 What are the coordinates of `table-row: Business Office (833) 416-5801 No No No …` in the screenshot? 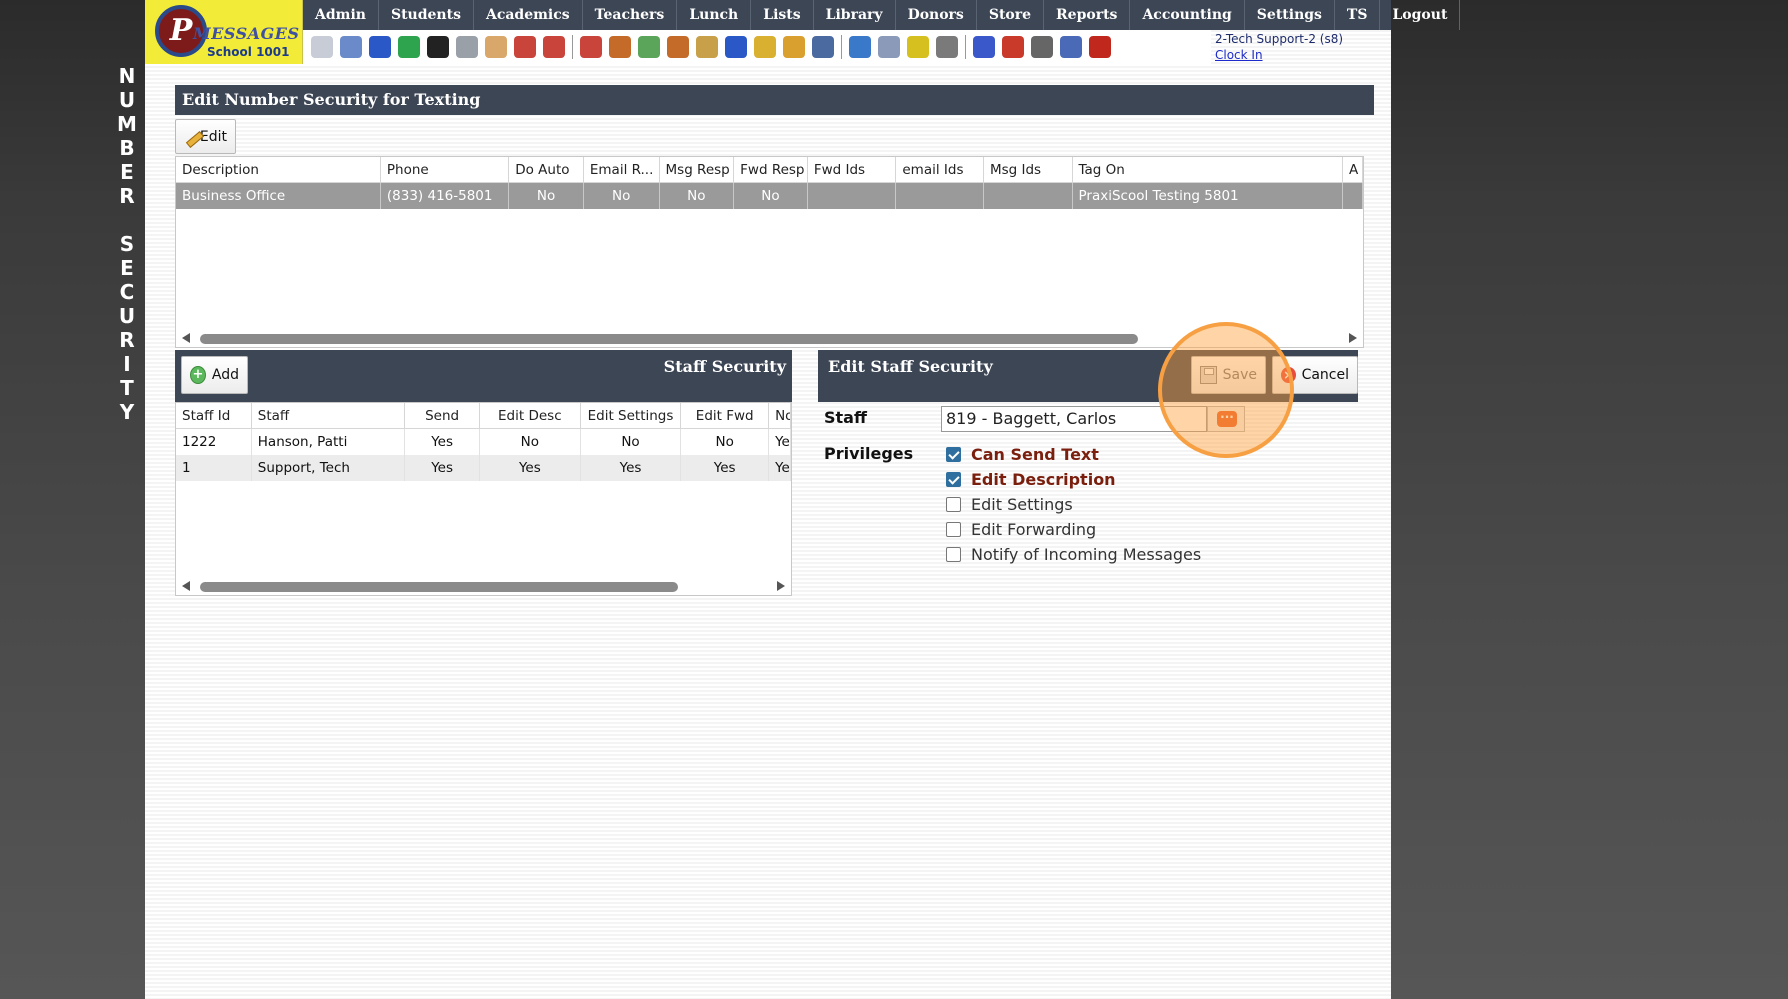 It's located at (769, 196).